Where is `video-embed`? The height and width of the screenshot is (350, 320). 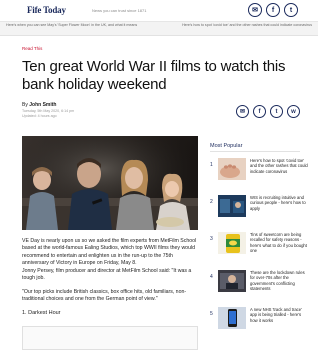 video-embed is located at coordinates (110, 338).